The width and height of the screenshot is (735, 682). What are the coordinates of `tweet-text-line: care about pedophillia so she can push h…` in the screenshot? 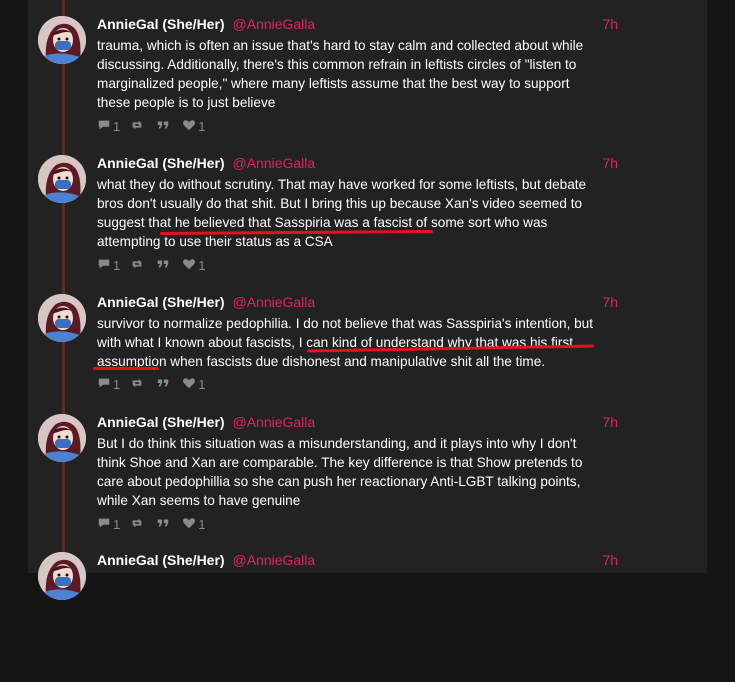 It's located at (339, 481).